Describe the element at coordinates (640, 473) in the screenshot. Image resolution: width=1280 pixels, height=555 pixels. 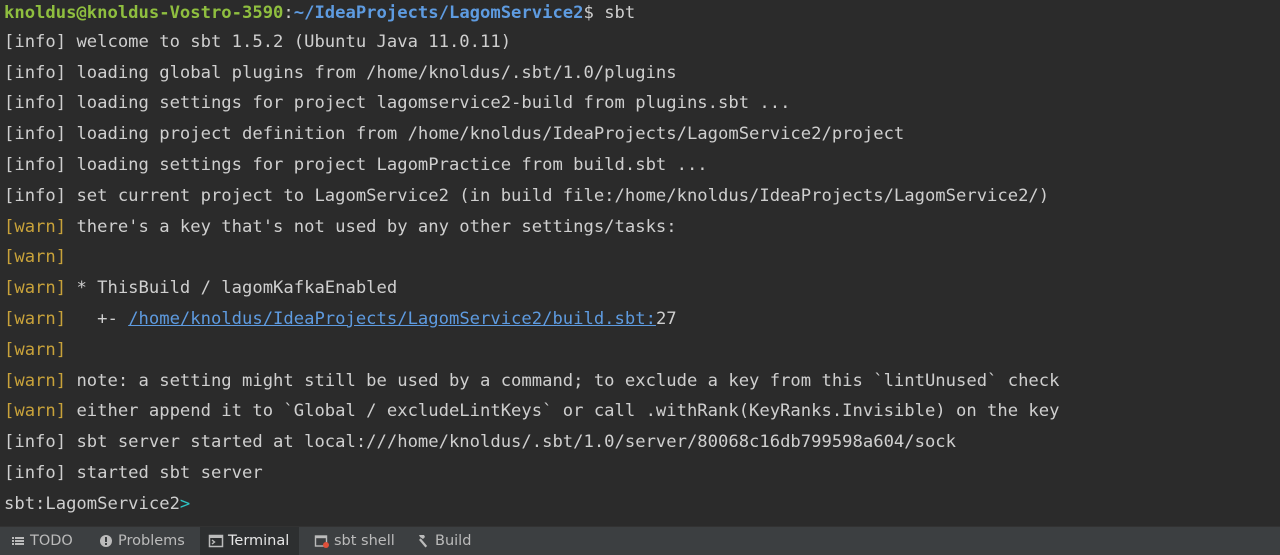
I see `log-line: [info] started sbt server` at that location.